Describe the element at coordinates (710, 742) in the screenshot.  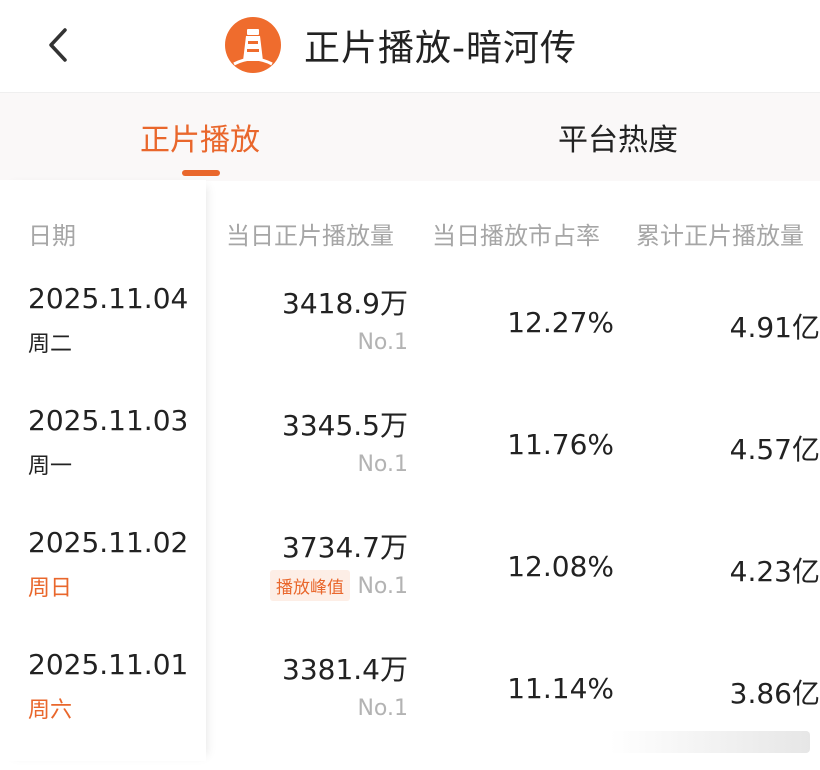
I see `watermark` at that location.